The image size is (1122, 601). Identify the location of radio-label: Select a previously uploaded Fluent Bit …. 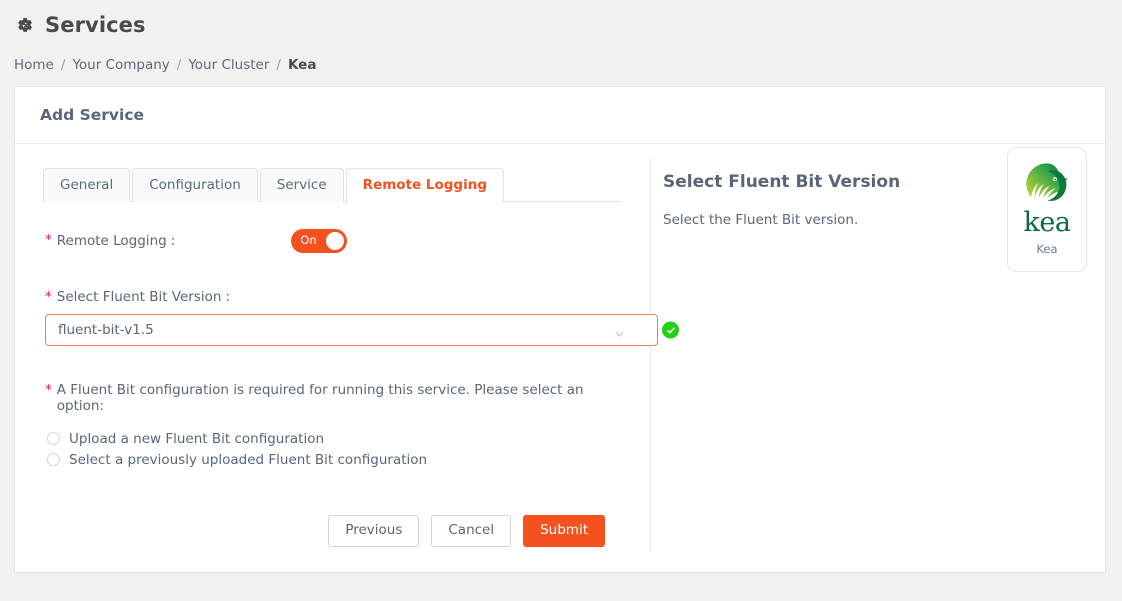
(248, 459).